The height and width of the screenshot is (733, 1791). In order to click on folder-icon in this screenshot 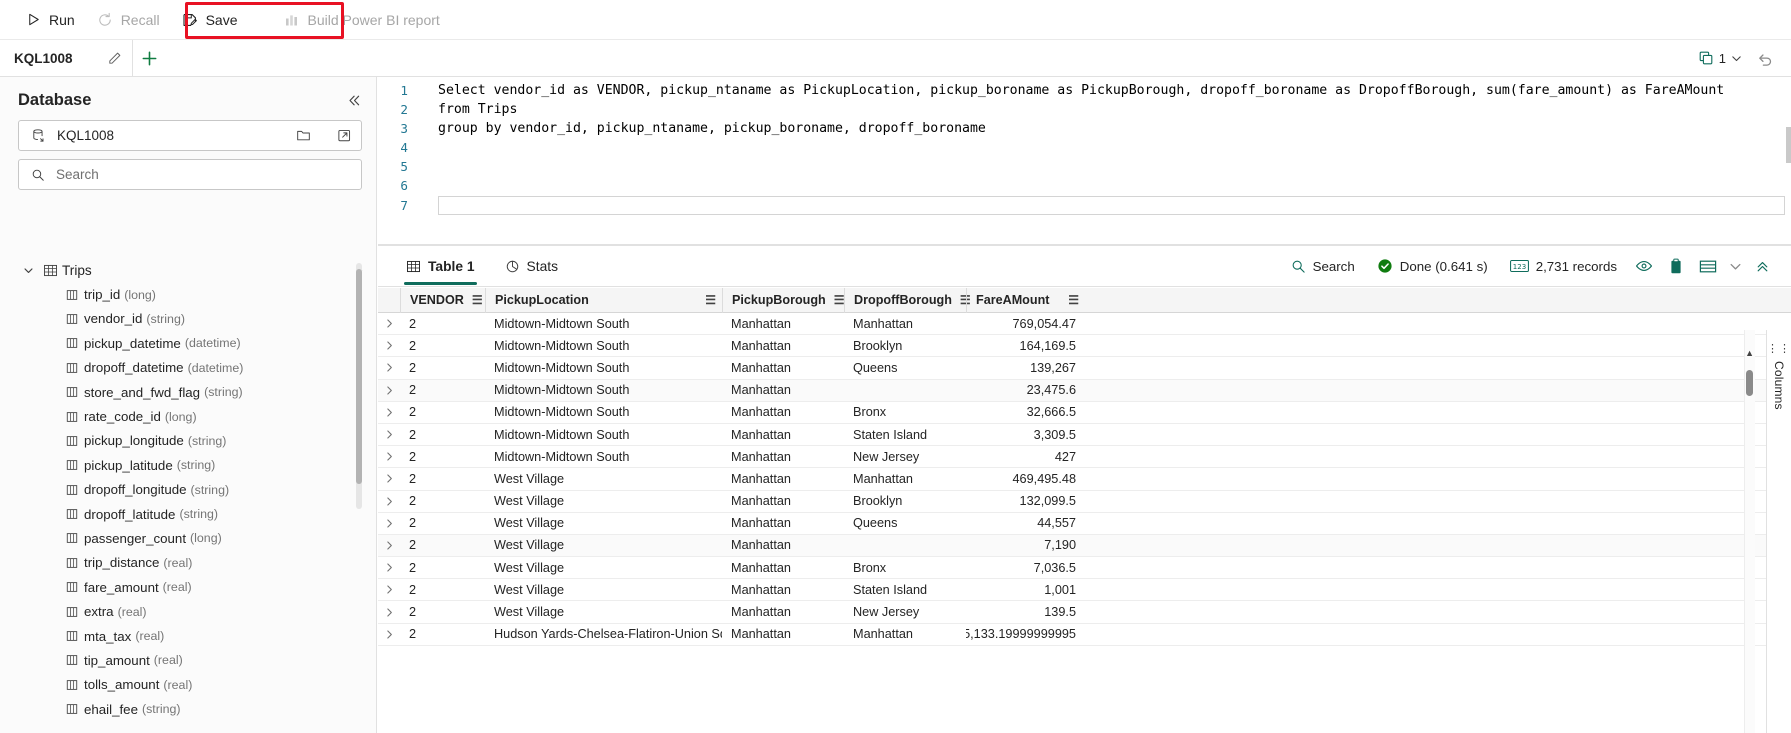, I will do `click(303, 135)`.